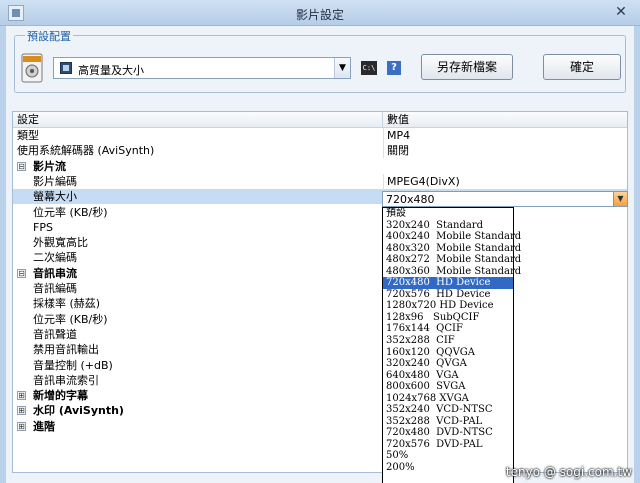  What do you see at coordinates (448, 410) in the screenshot?
I see `resolution-option: 352x240 VCD-NTSC` at bounding box center [448, 410].